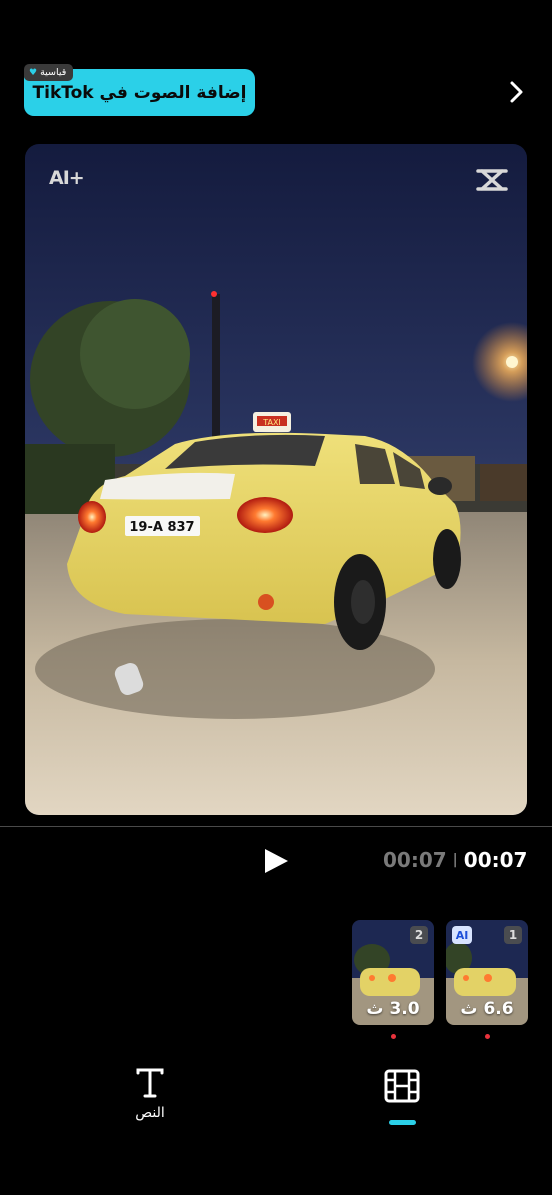  What do you see at coordinates (161, 527) in the screenshot?
I see `plate-number: 19-A 837` at bounding box center [161, 527].